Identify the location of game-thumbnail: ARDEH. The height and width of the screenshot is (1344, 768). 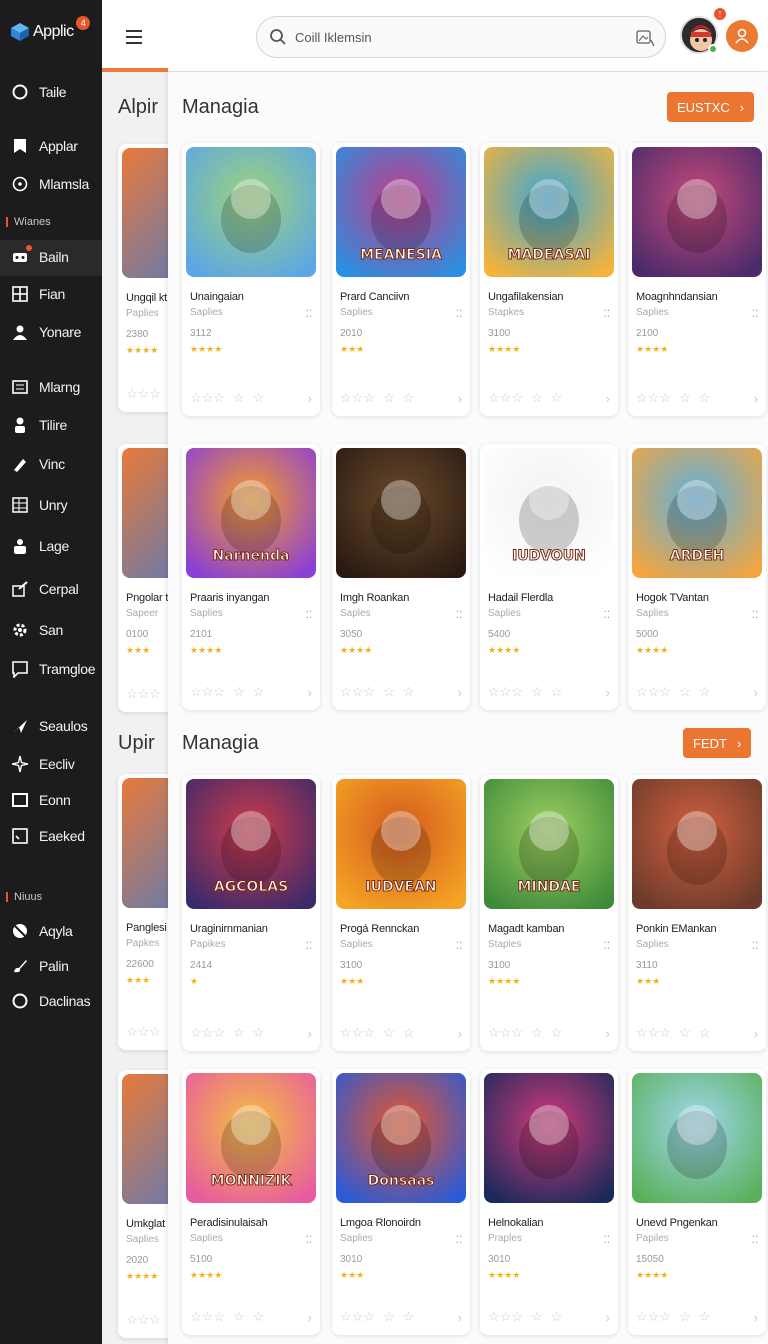
(697, 513).